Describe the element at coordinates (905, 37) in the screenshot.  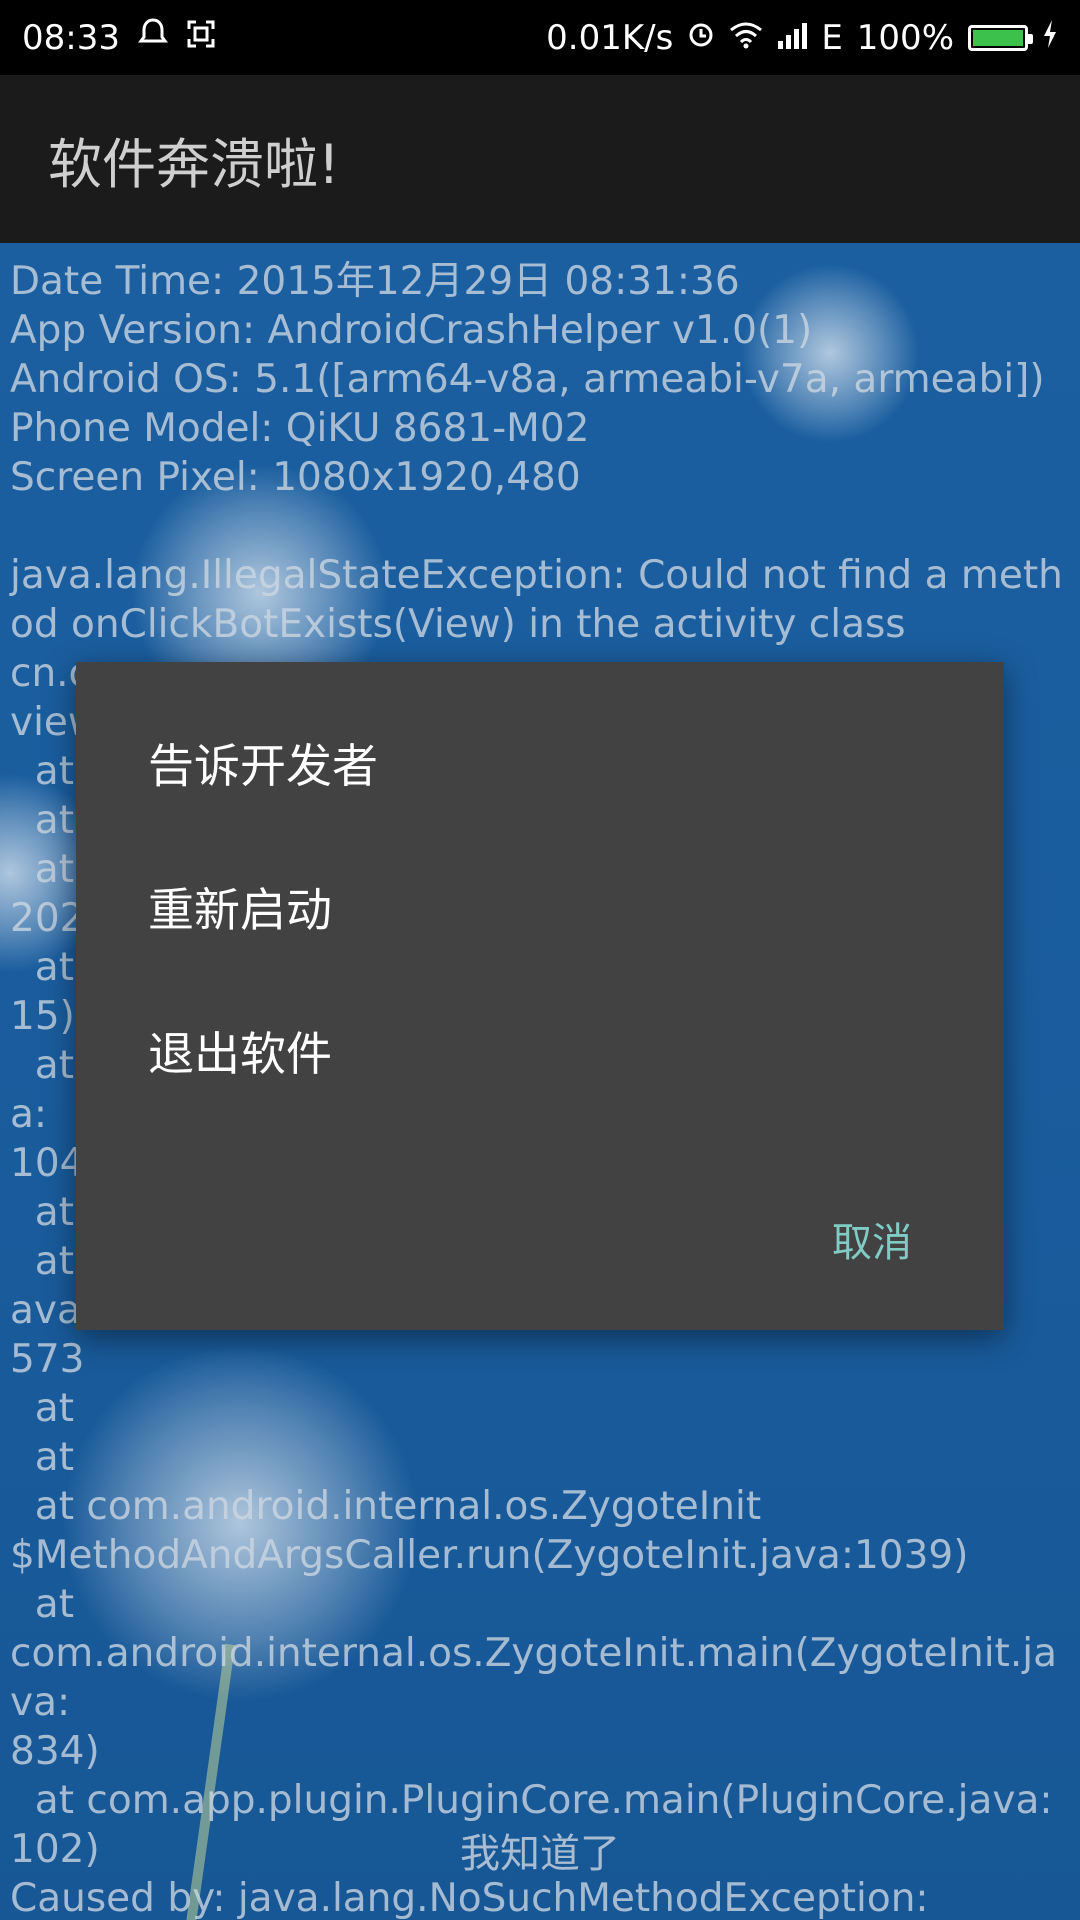
I see `battery-percent: 100%` at that location.